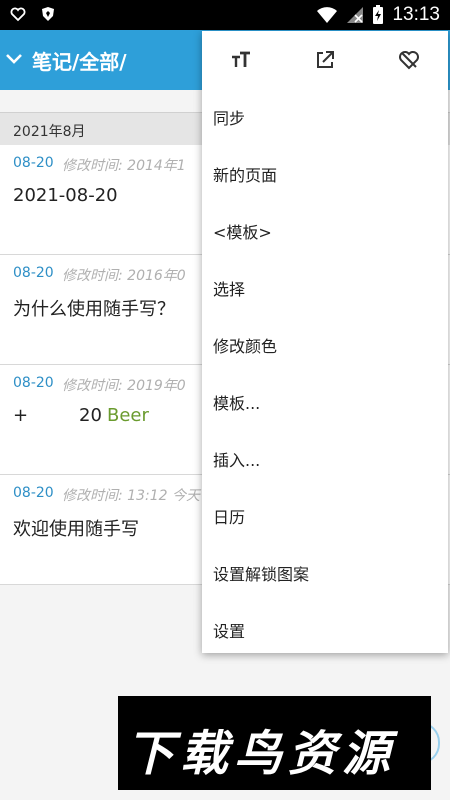 The width and height of the screenshot is (450, 800). I want to click on menu-item-settings: 设置, so click(325, 628).